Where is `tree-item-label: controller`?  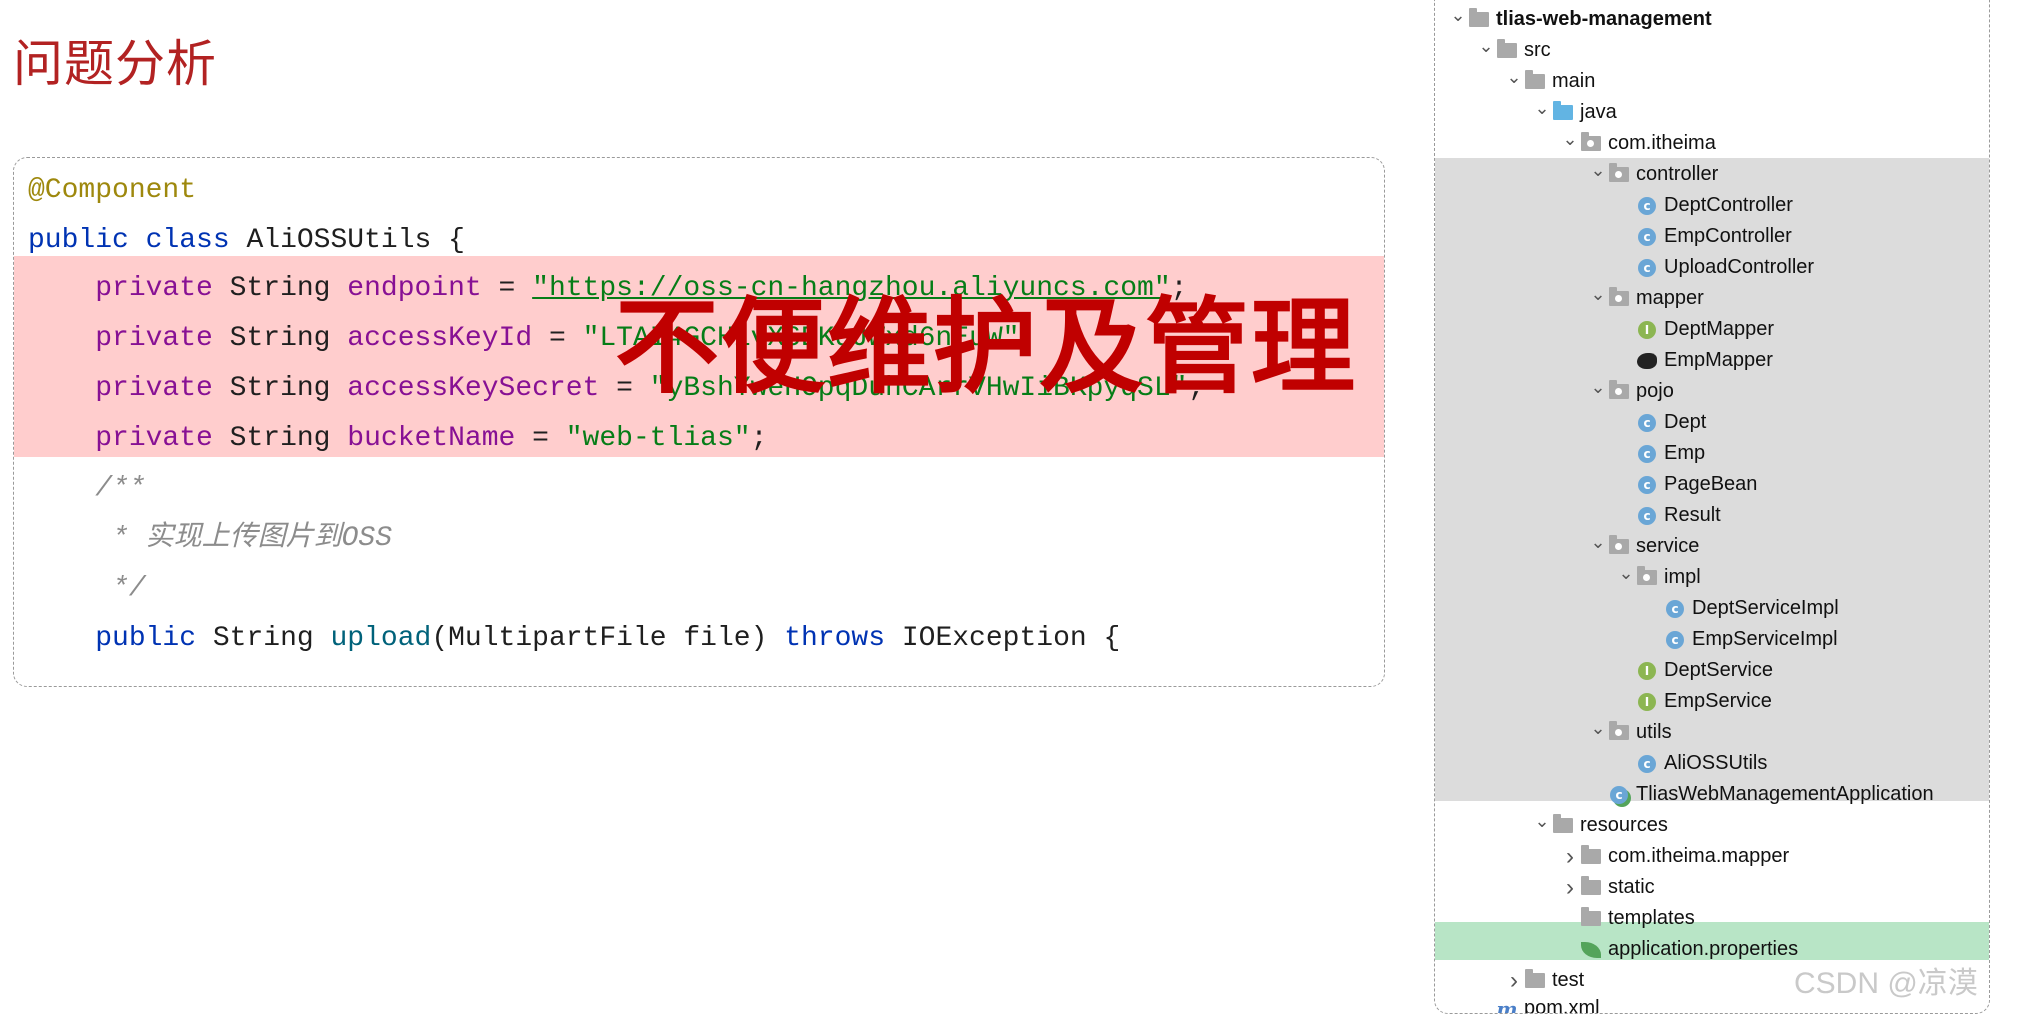 tree-item-label: controller is located at coordinates (1677, 174).